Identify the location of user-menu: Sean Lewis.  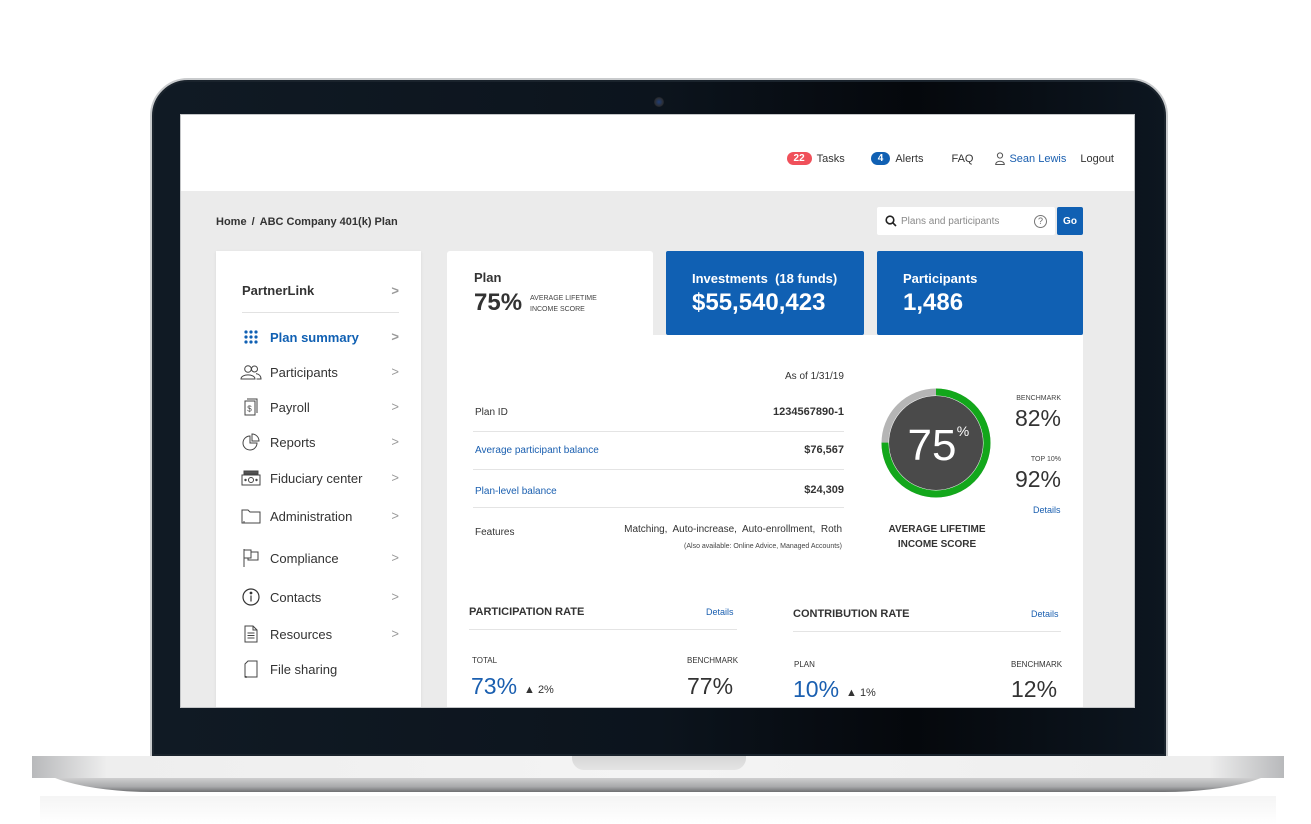
(1030, 158).